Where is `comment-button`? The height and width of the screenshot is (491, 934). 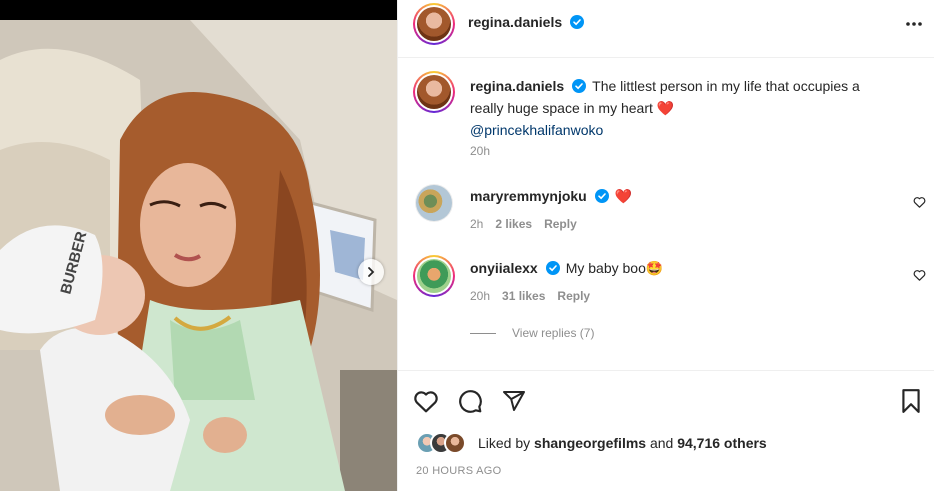 comment-button is located at coordinates (470, 401).